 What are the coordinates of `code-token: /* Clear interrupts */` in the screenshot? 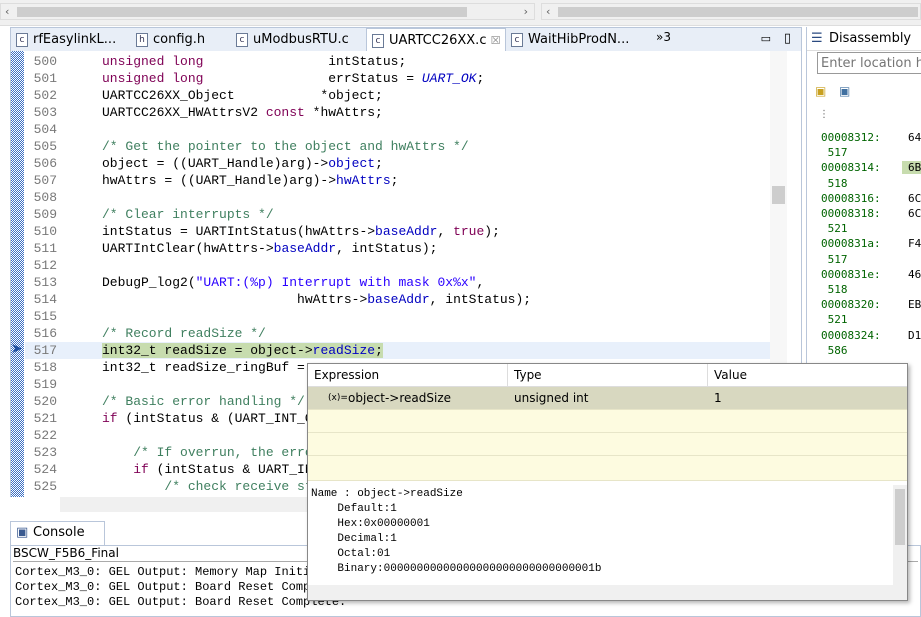 It's located at (188, 214).